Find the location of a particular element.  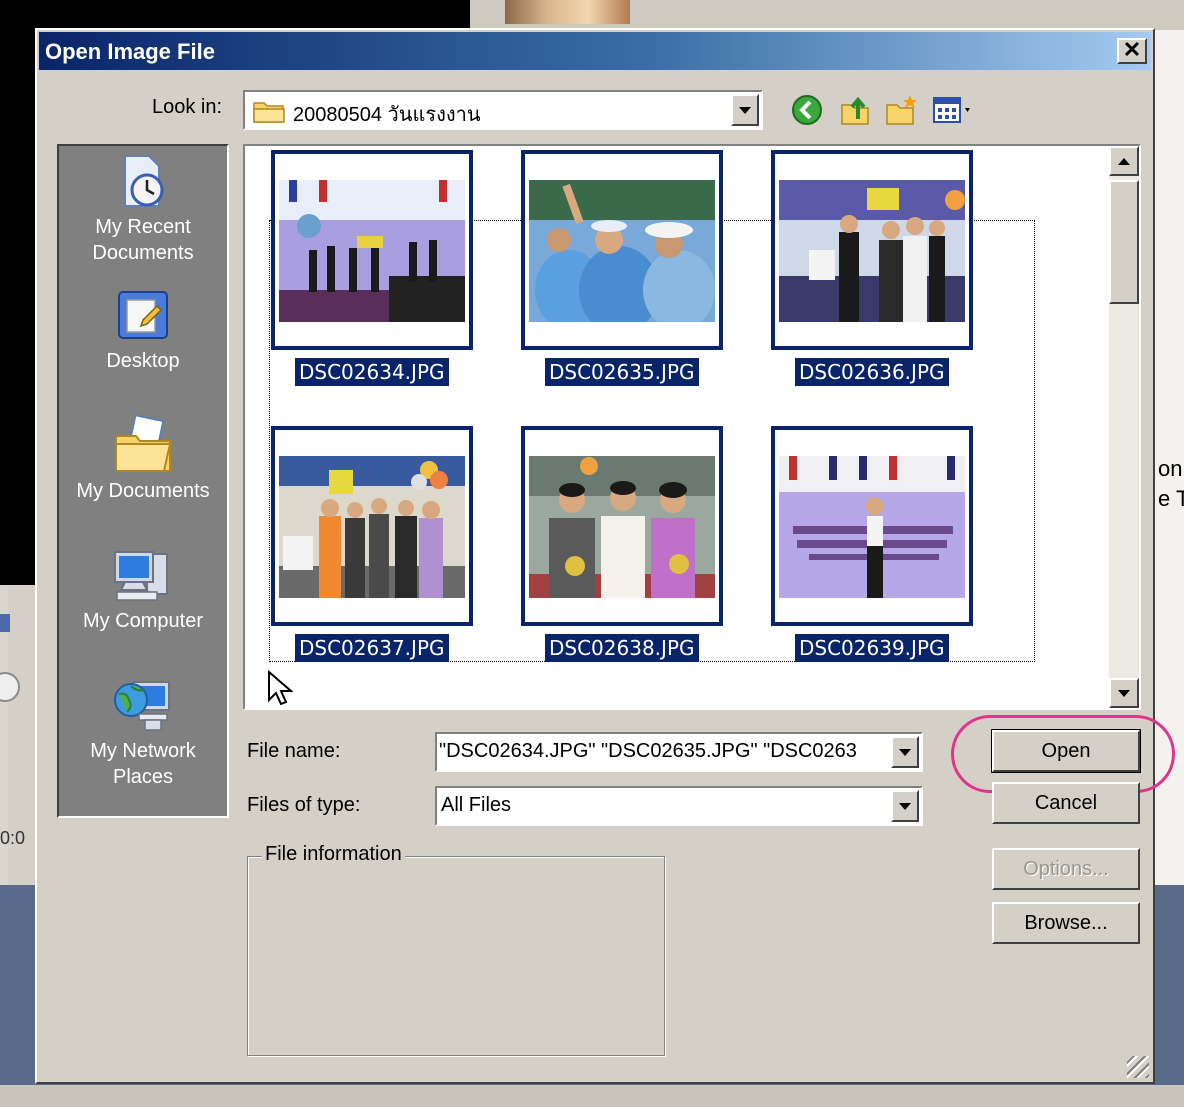

views-menu-icon is located at coordinates (951, 110).